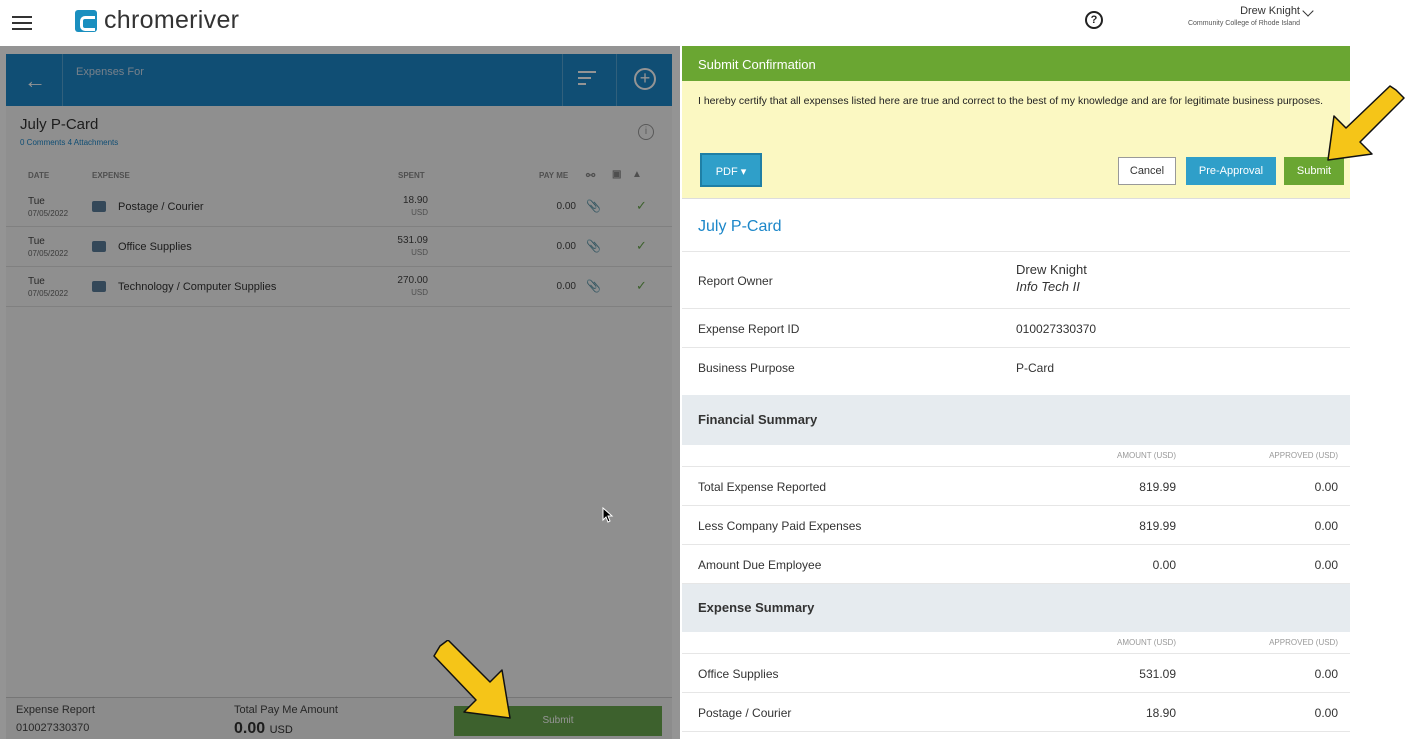  What do you see at coordinates (1157, 674) in the screenshot?
I see `summary-amount: 531.09` at bounding box center [1157, 674].